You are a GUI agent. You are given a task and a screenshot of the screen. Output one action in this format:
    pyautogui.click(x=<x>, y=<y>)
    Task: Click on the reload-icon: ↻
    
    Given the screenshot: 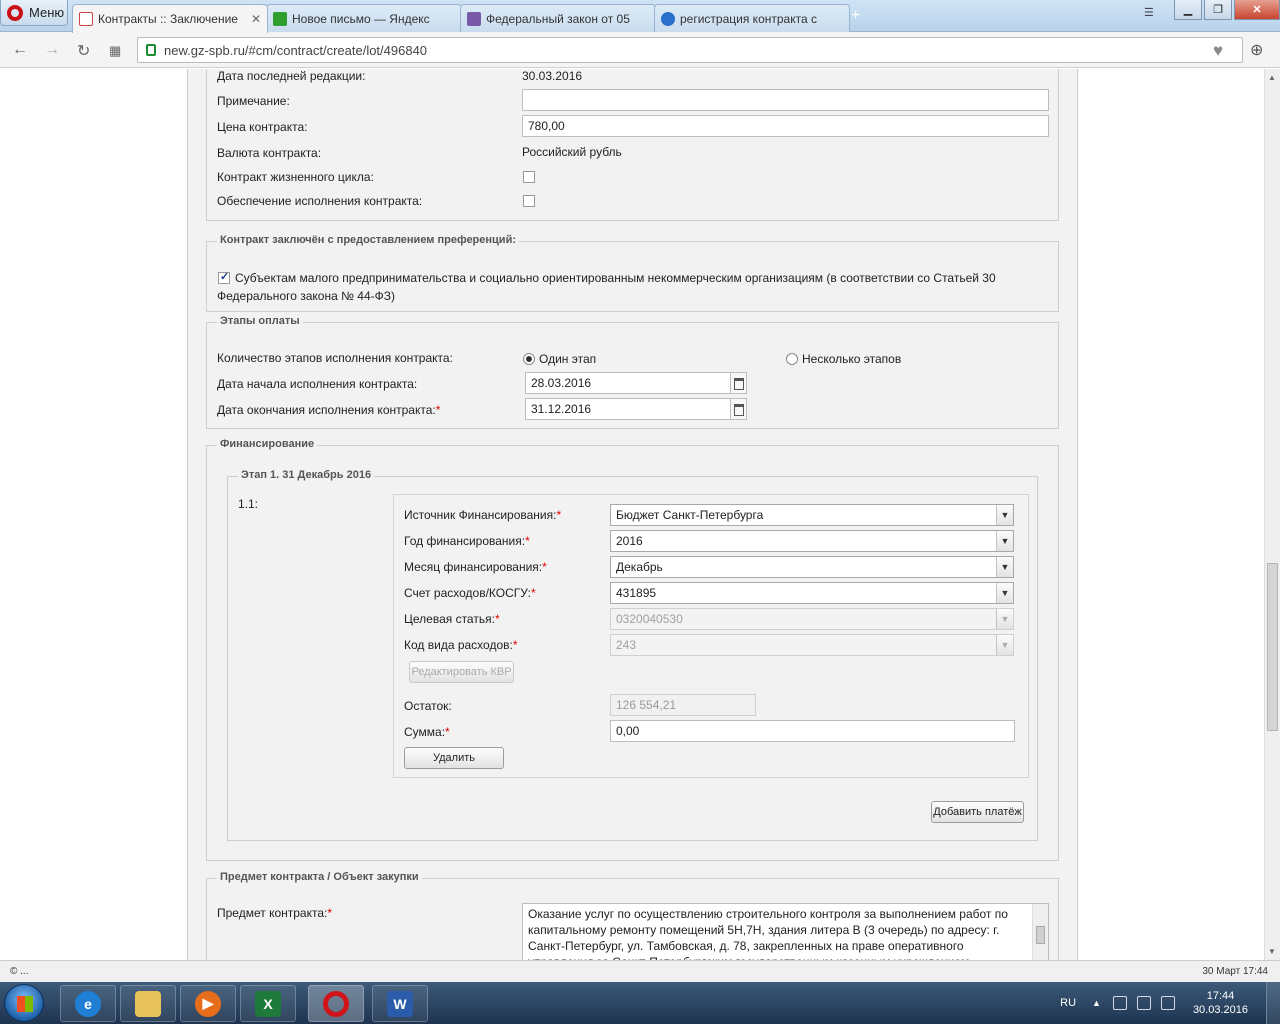 What is the action you would take?
    pyautogui.click(x=83, y=51)
    